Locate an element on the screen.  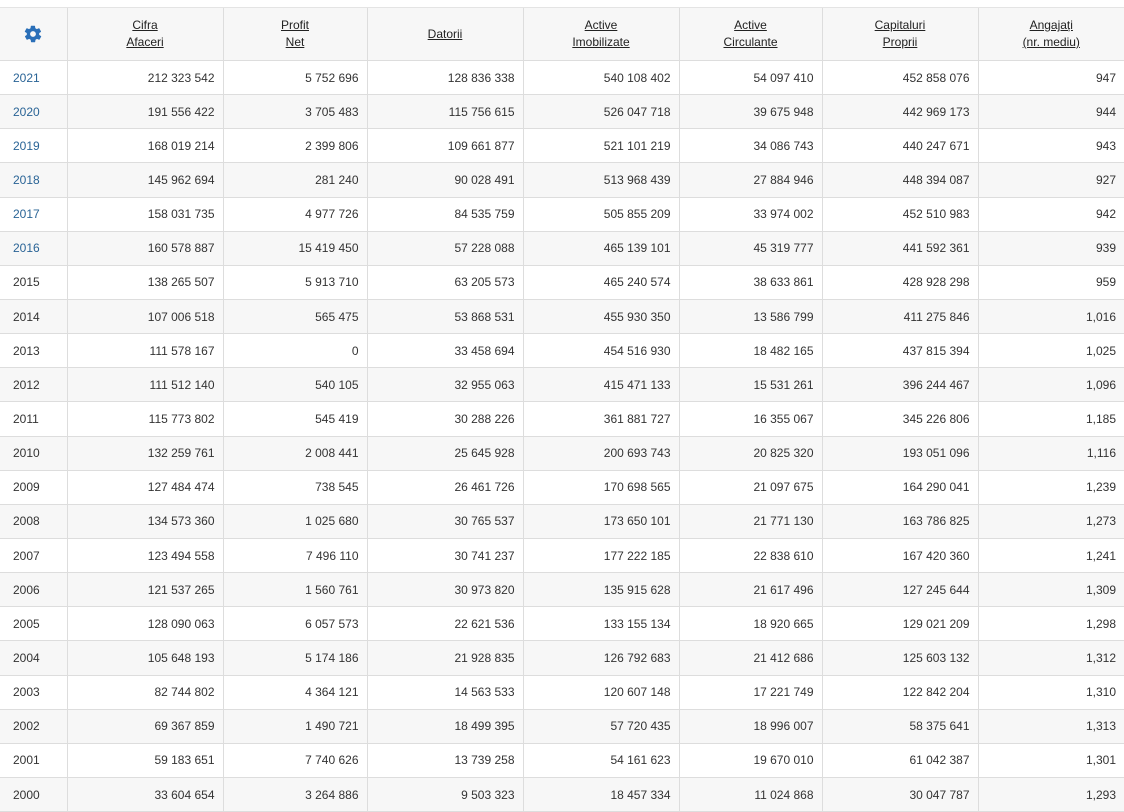
table-cell: 18 499 395 is located at coordinates (445, 726).